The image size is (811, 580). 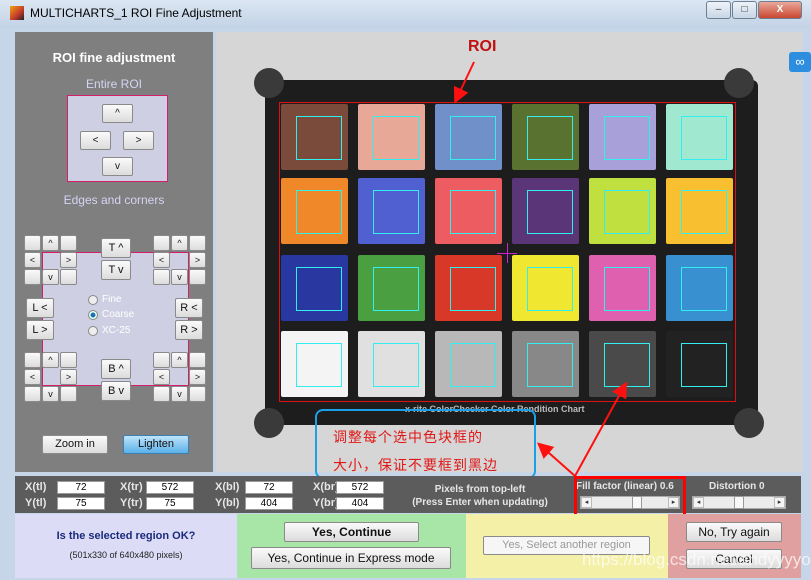 What do you see at coordinates (131, 503) in the screenshot?
I see `y-tr-label: Y(tr)` at bounding box center [131, 503].